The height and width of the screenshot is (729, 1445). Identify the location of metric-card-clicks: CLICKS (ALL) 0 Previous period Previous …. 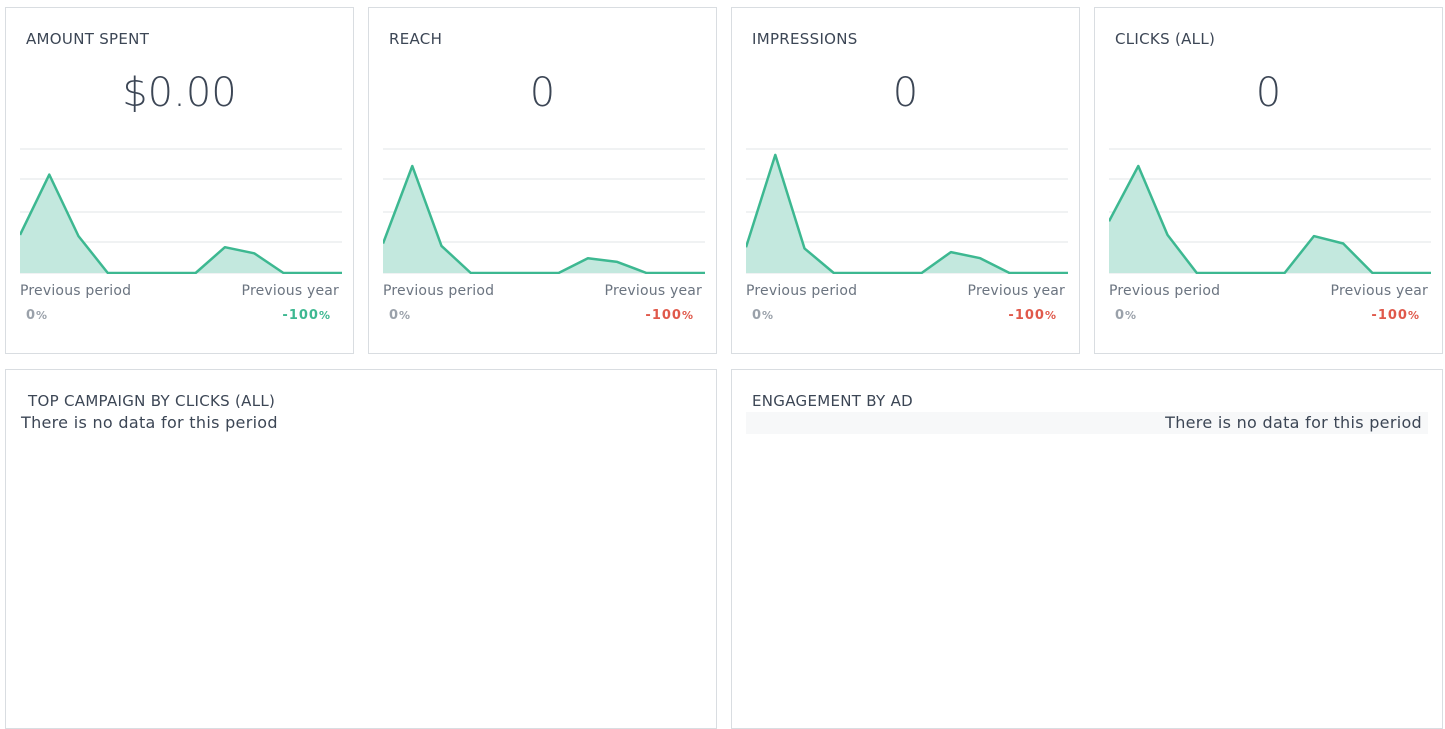
(1268, 180).